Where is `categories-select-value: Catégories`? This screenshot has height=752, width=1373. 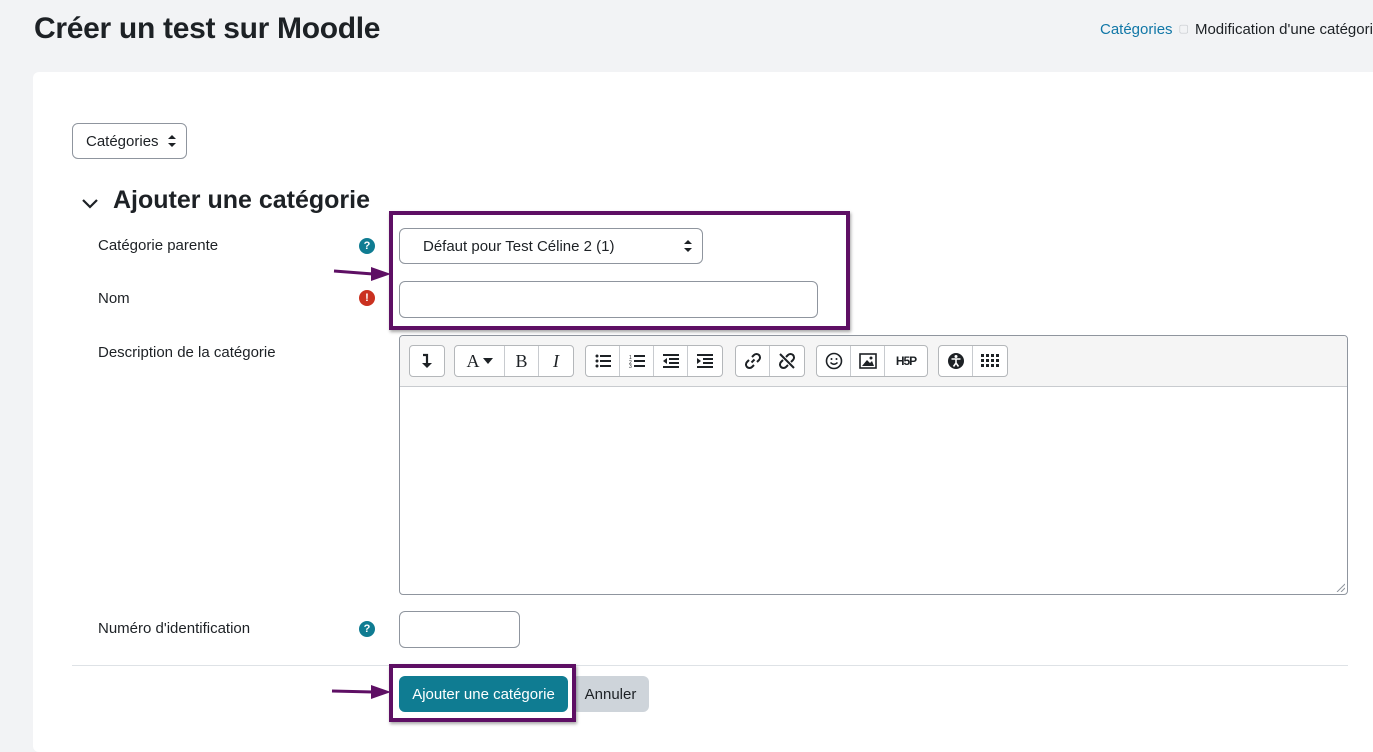
categories-select-value: Catégories is located at coordinates (122, 141).